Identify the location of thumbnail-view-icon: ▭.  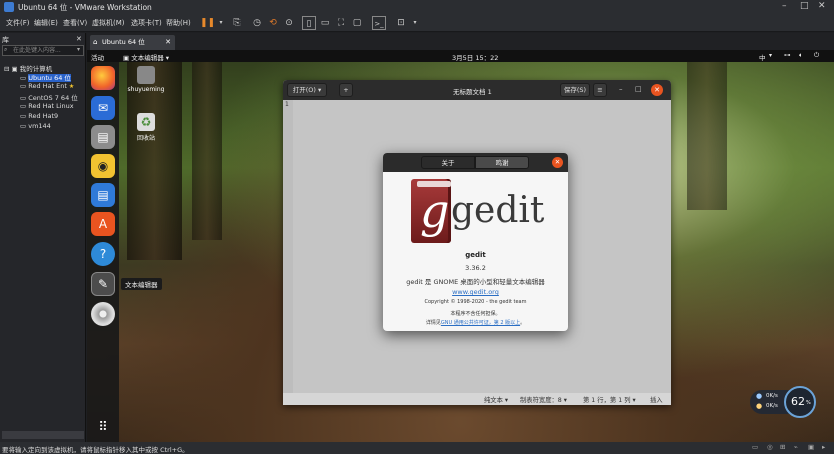
(325, 23).